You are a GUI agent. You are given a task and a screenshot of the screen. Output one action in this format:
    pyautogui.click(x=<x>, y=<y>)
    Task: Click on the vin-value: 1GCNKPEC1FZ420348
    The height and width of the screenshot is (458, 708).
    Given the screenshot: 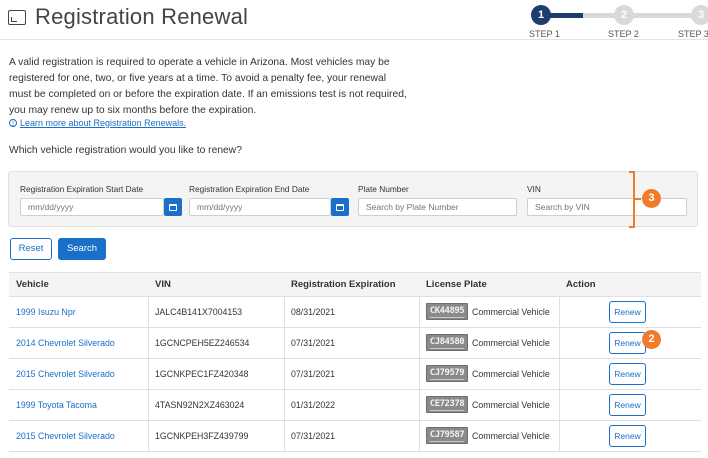 What is the action you would take?
    pyautogui.click(x=202, y=374)
    